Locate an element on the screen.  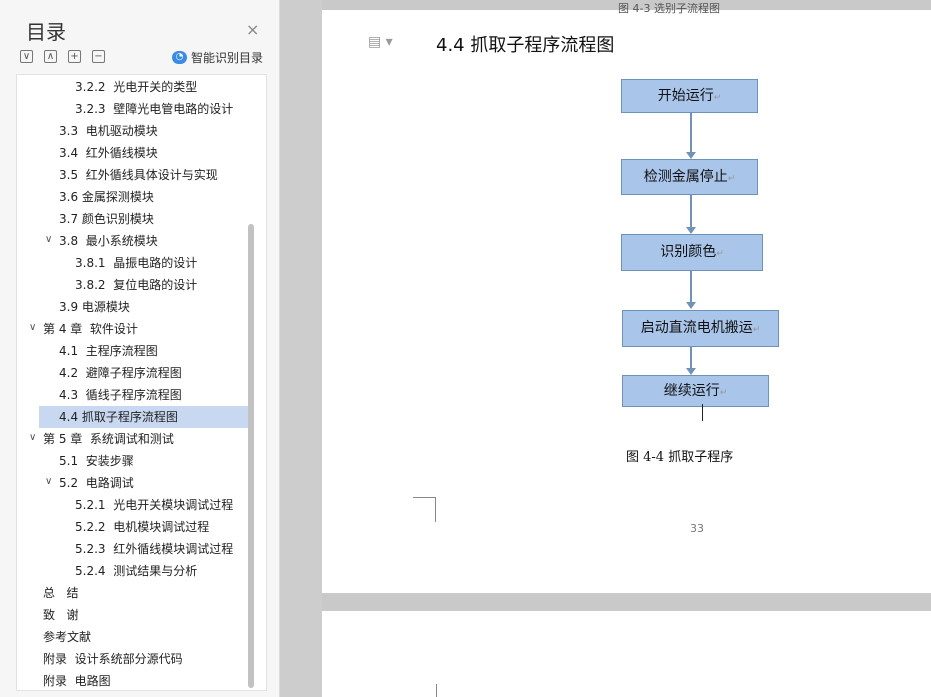
smart-toc-button: ◔ 智能识别目录 is located at coordinates (217, 57).